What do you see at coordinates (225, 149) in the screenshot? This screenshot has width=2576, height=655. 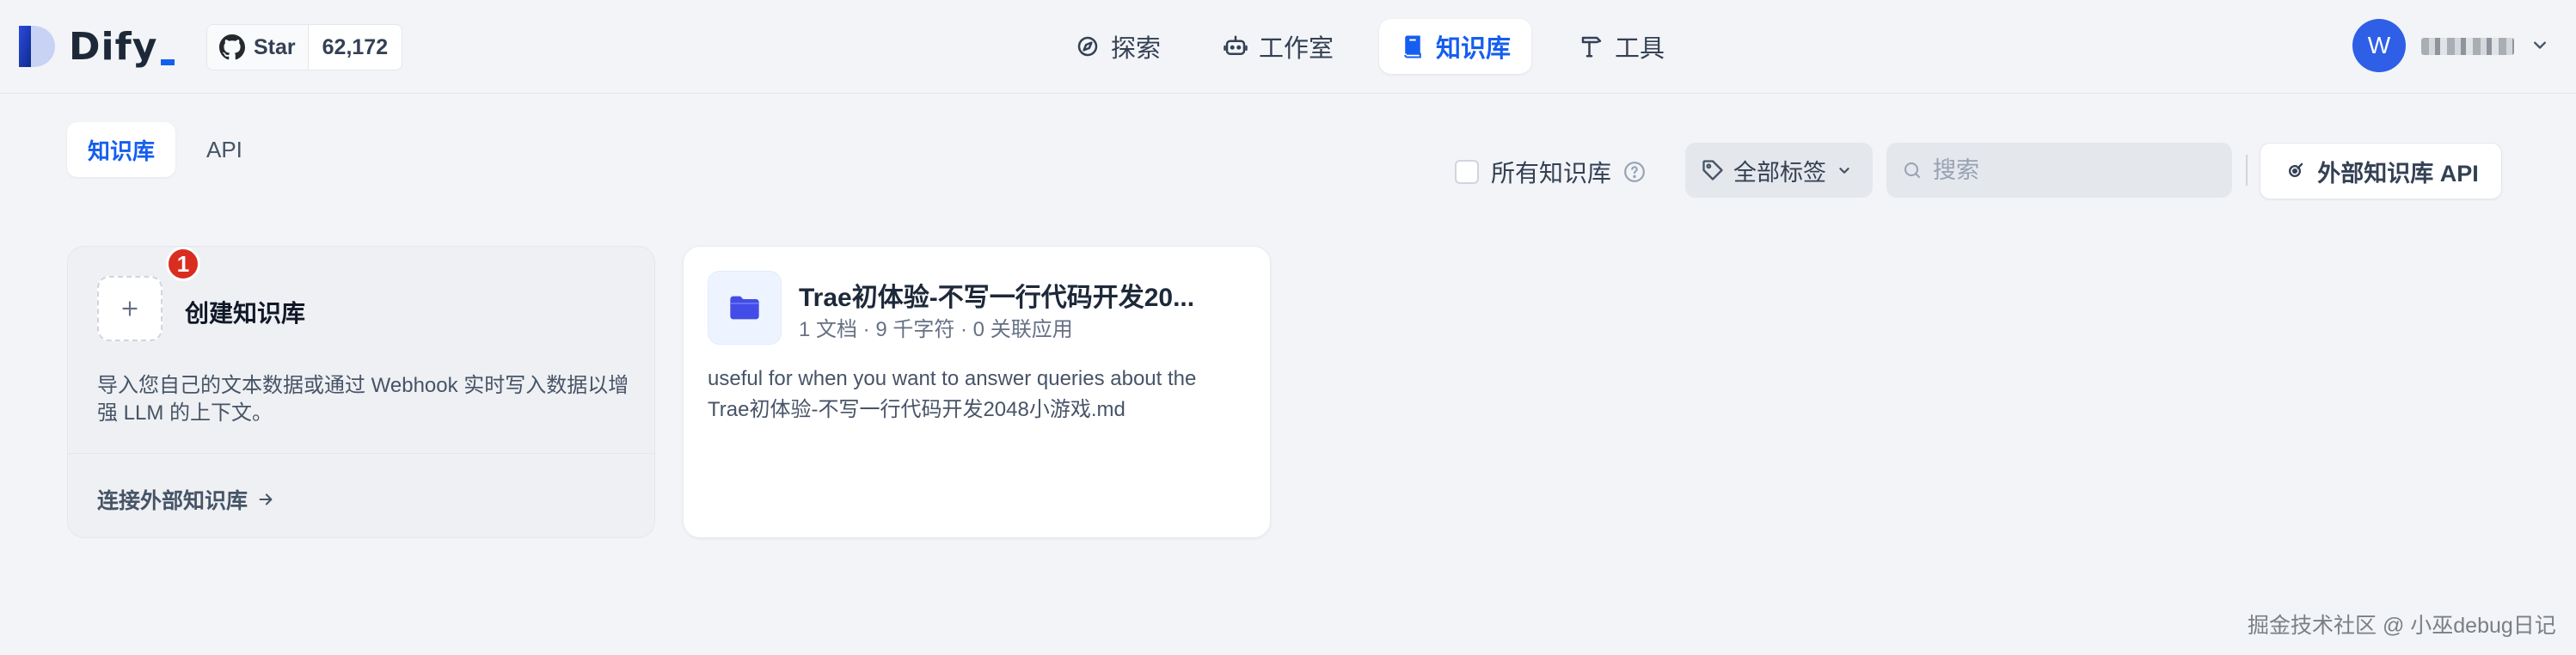 I see `tab-api: API` at bounding box center [225, 149].